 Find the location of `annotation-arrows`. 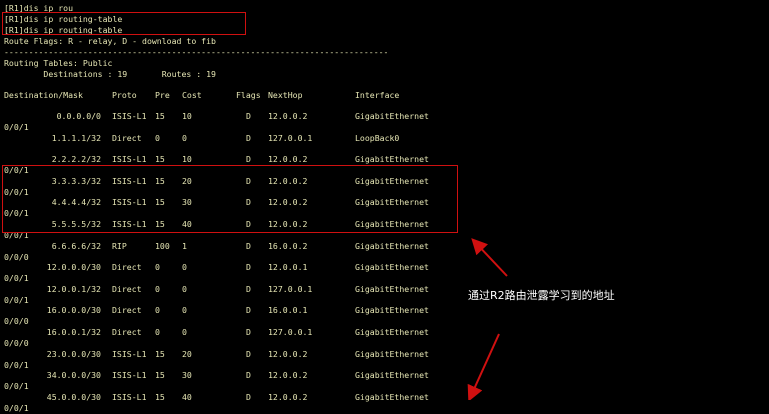

annotation-arrows is located at coordinates (487, 319).